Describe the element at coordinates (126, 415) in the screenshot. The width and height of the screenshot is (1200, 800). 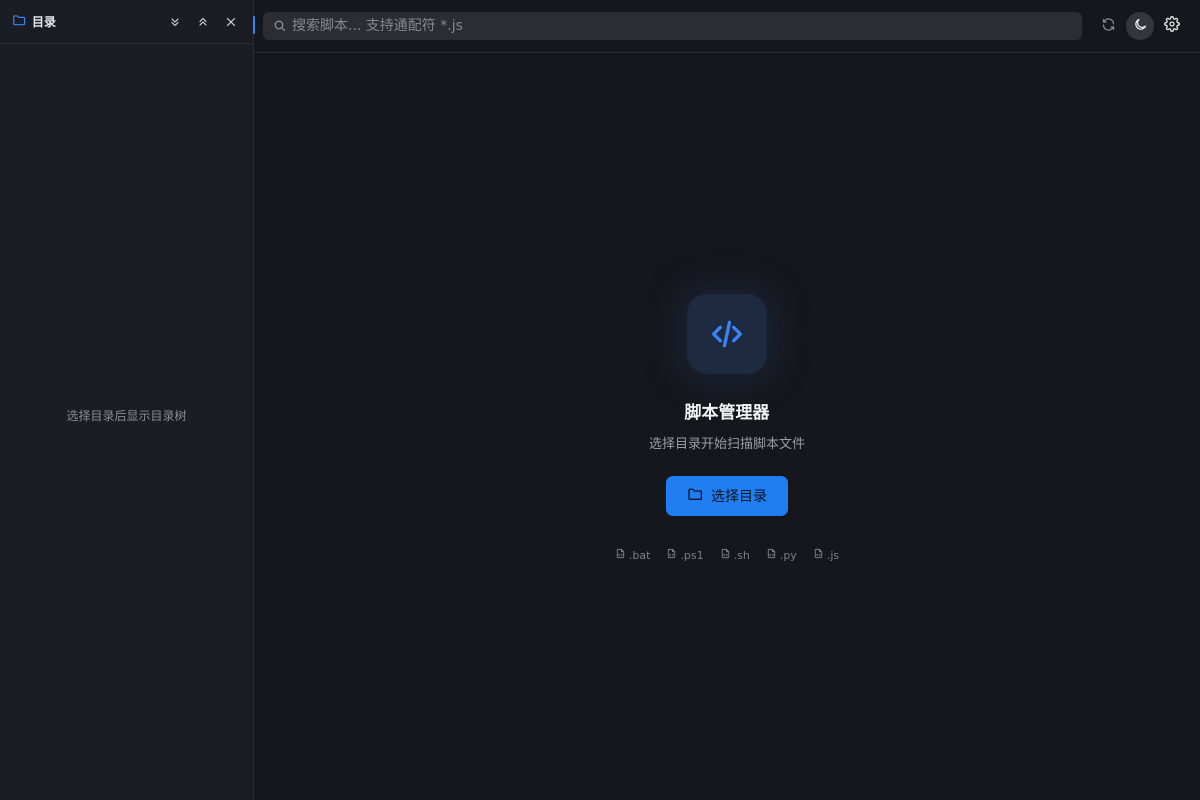
I see `sidebar-empty-text: 选择目录后显示目录树` at that location.